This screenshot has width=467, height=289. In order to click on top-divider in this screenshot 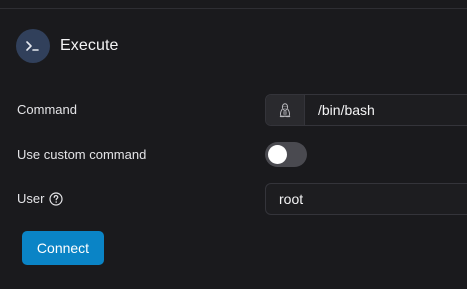, I will do `click(233, 8)`.